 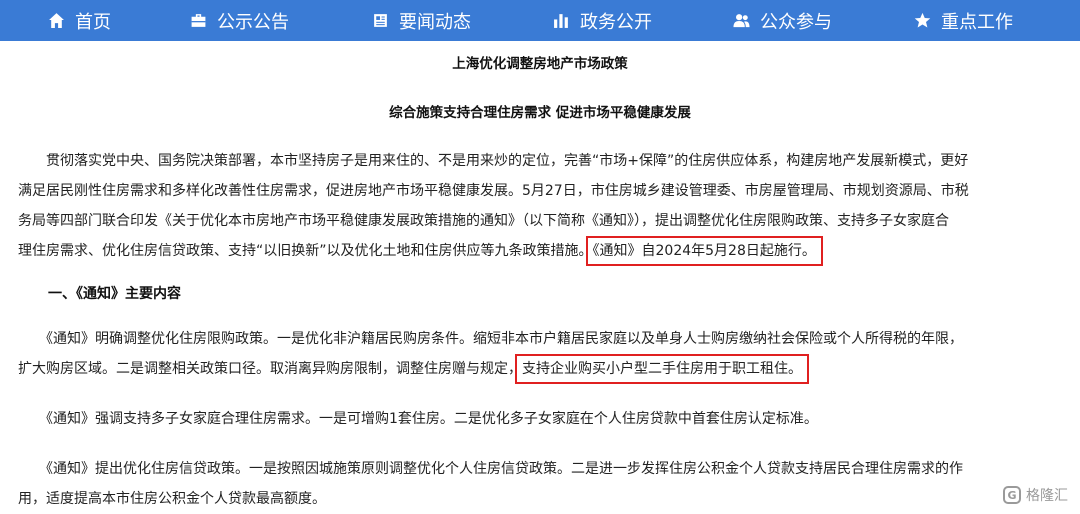 I want to click on nav-item-home: 首页, so click(x=79, y=20).